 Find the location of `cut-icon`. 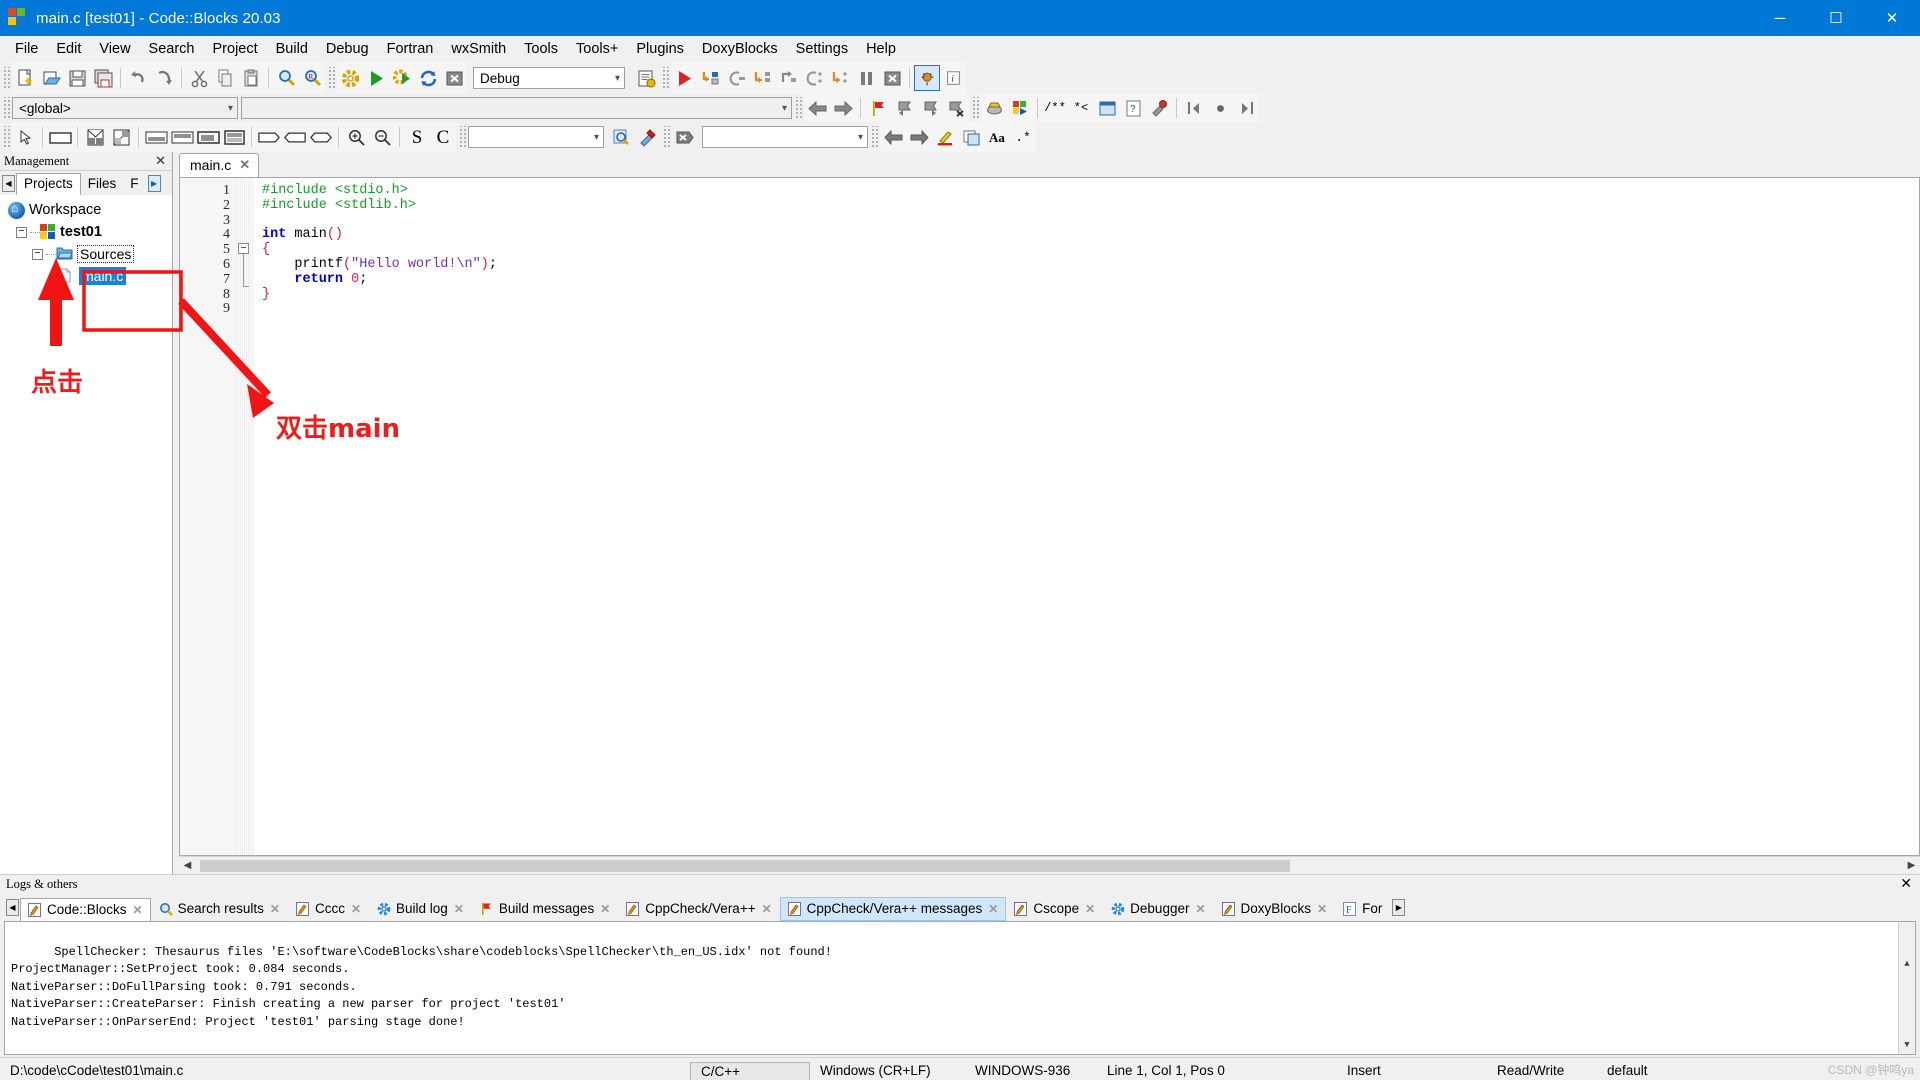

cut-icon is located at coordinates (199, 78).